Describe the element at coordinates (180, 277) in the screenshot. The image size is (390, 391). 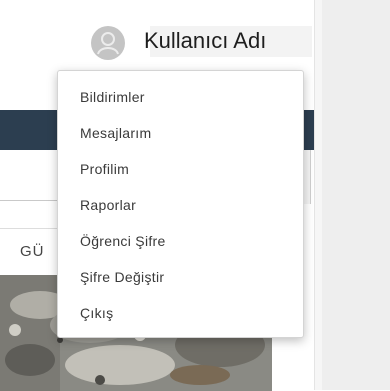
I see `menu-item-sifre-degistir: Şifre Değiştir` at that location.